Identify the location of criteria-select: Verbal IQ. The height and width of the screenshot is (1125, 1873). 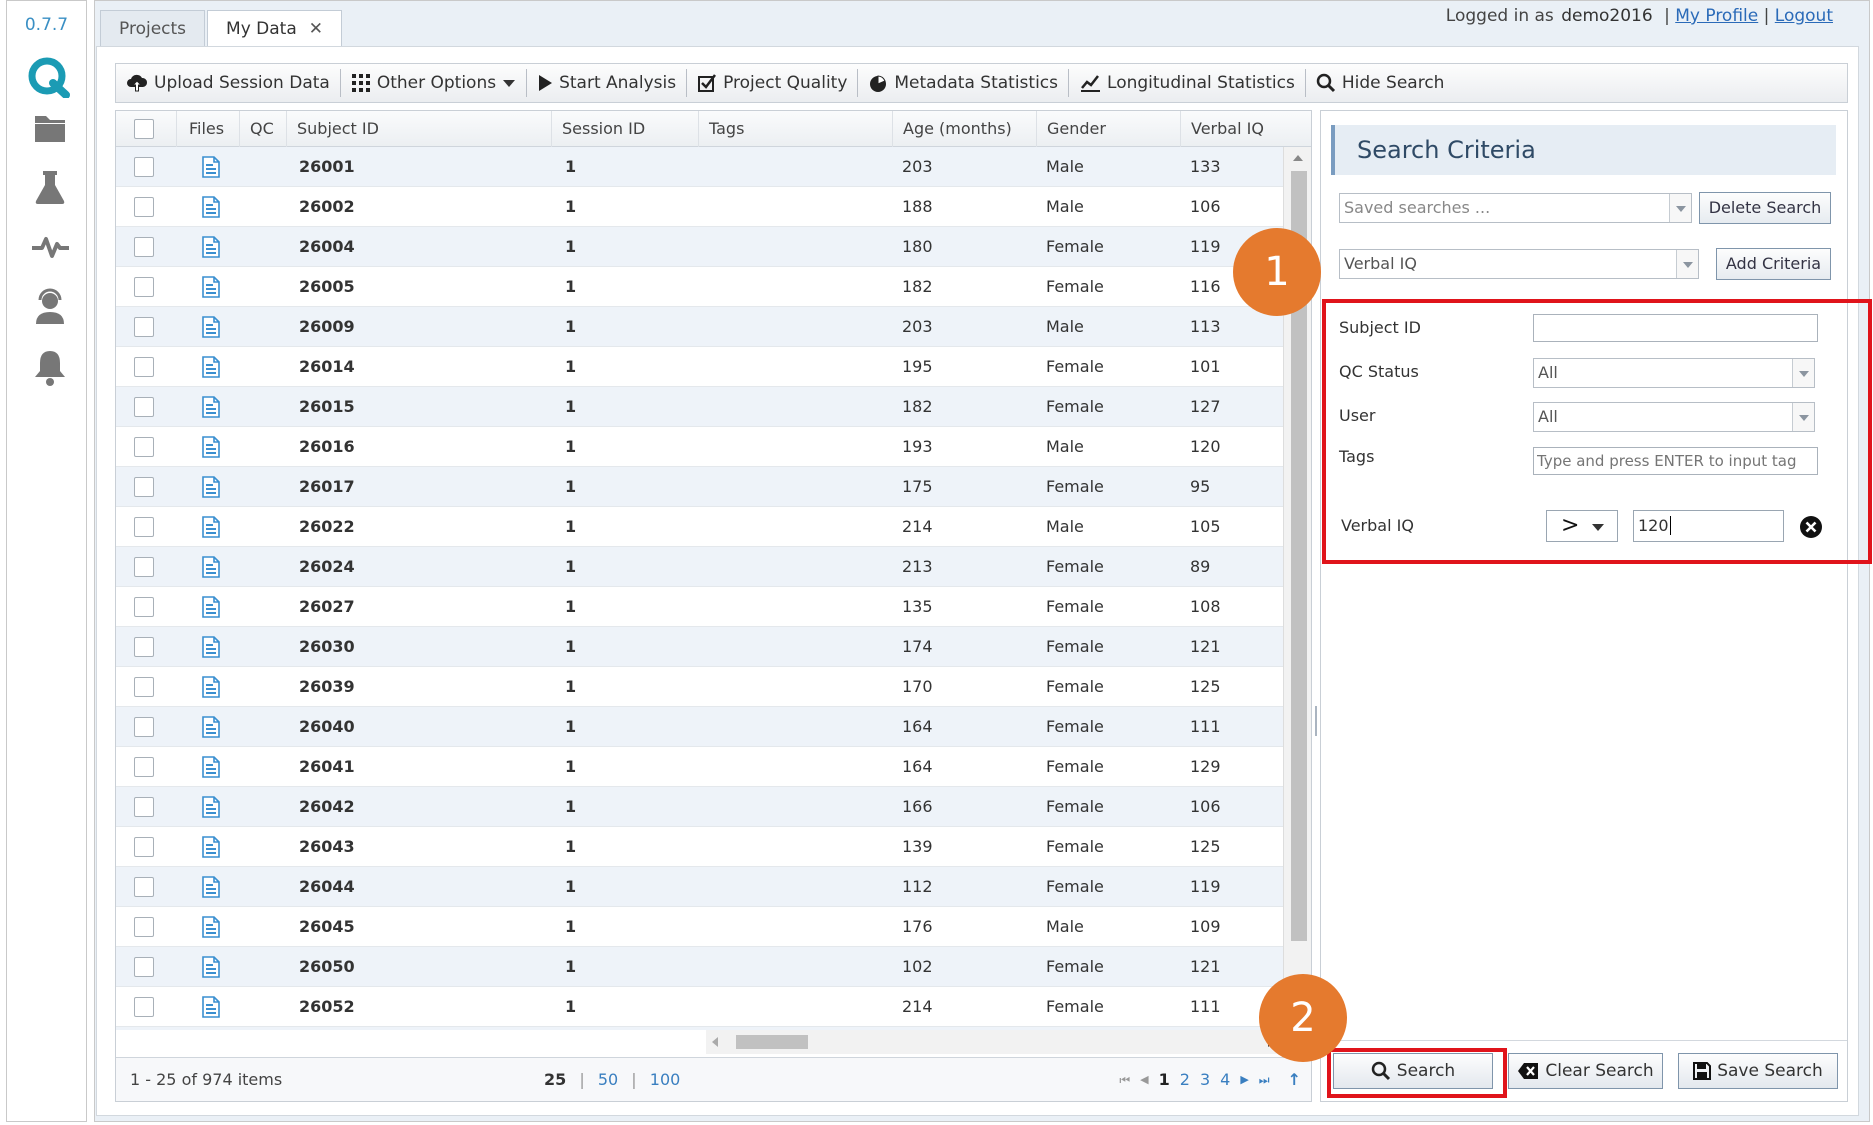
(1519, 264).